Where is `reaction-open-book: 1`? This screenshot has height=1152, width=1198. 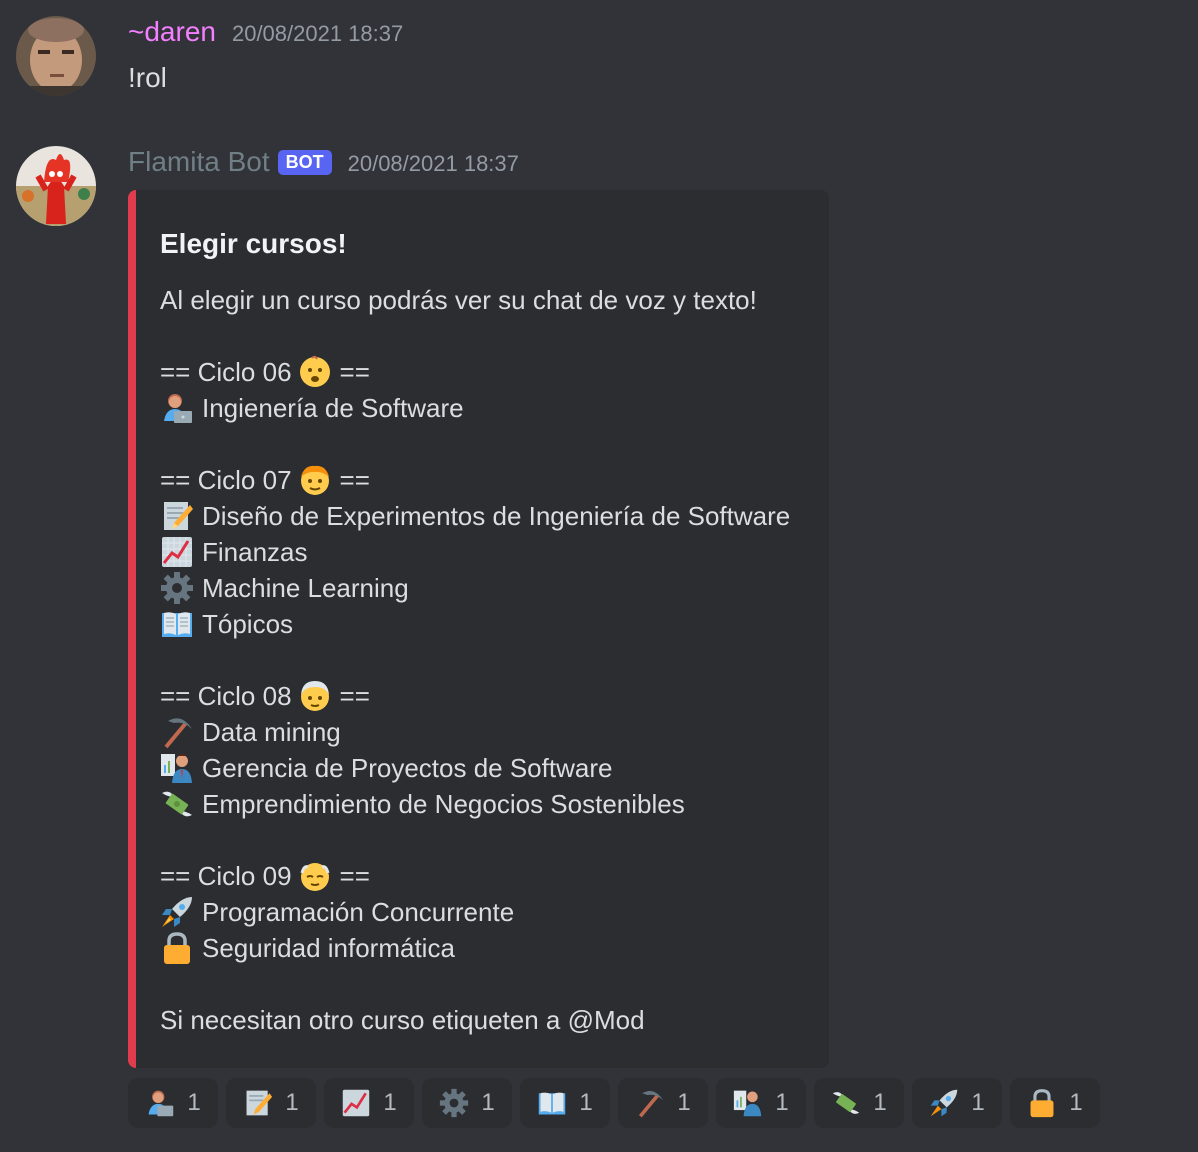 reaction-open-book: 1 is located at coordinates (565, 1103).